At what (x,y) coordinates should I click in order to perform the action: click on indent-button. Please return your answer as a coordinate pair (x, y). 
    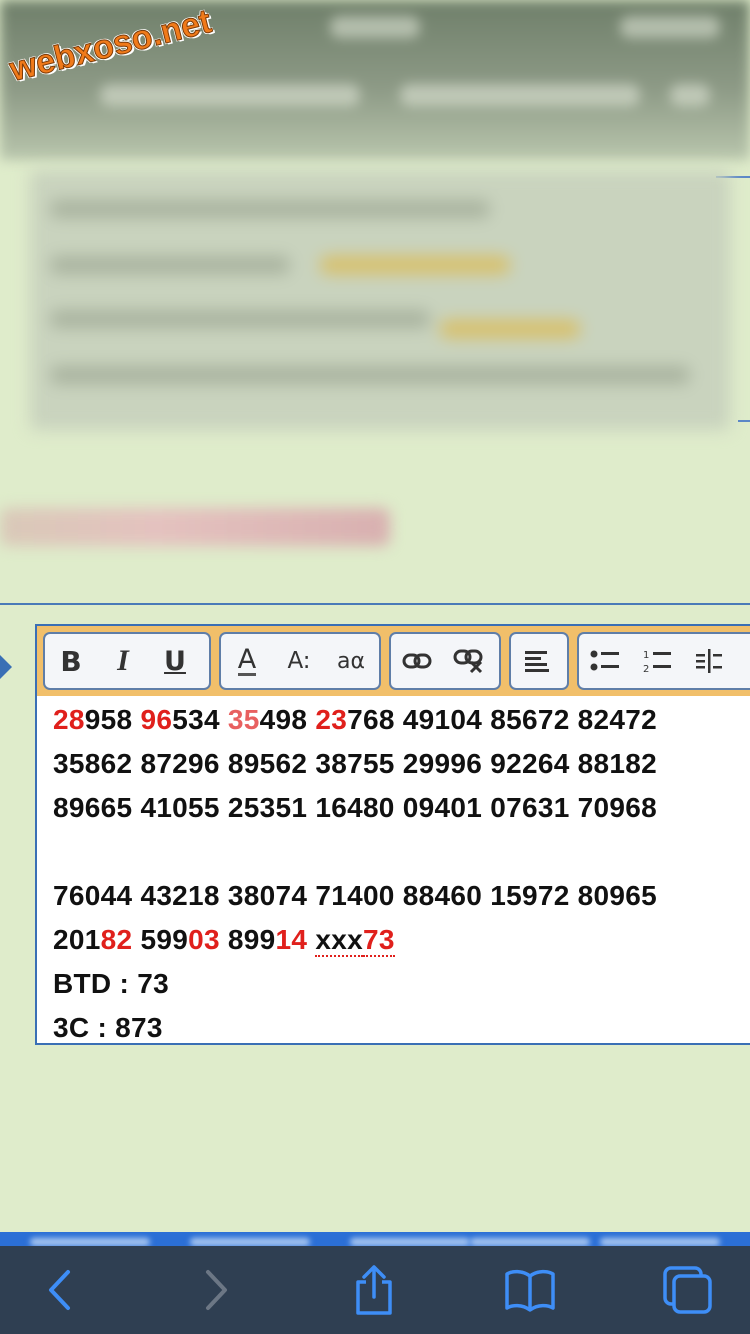
    Looking at the image, I should click on (709, 661).